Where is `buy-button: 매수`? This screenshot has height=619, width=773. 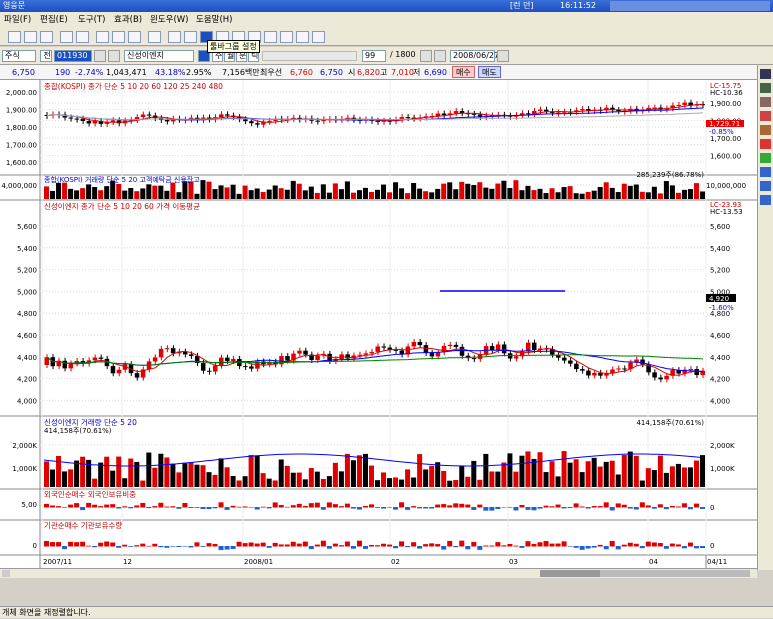
buy-button: 매수 is located at coordinates (463, 72).